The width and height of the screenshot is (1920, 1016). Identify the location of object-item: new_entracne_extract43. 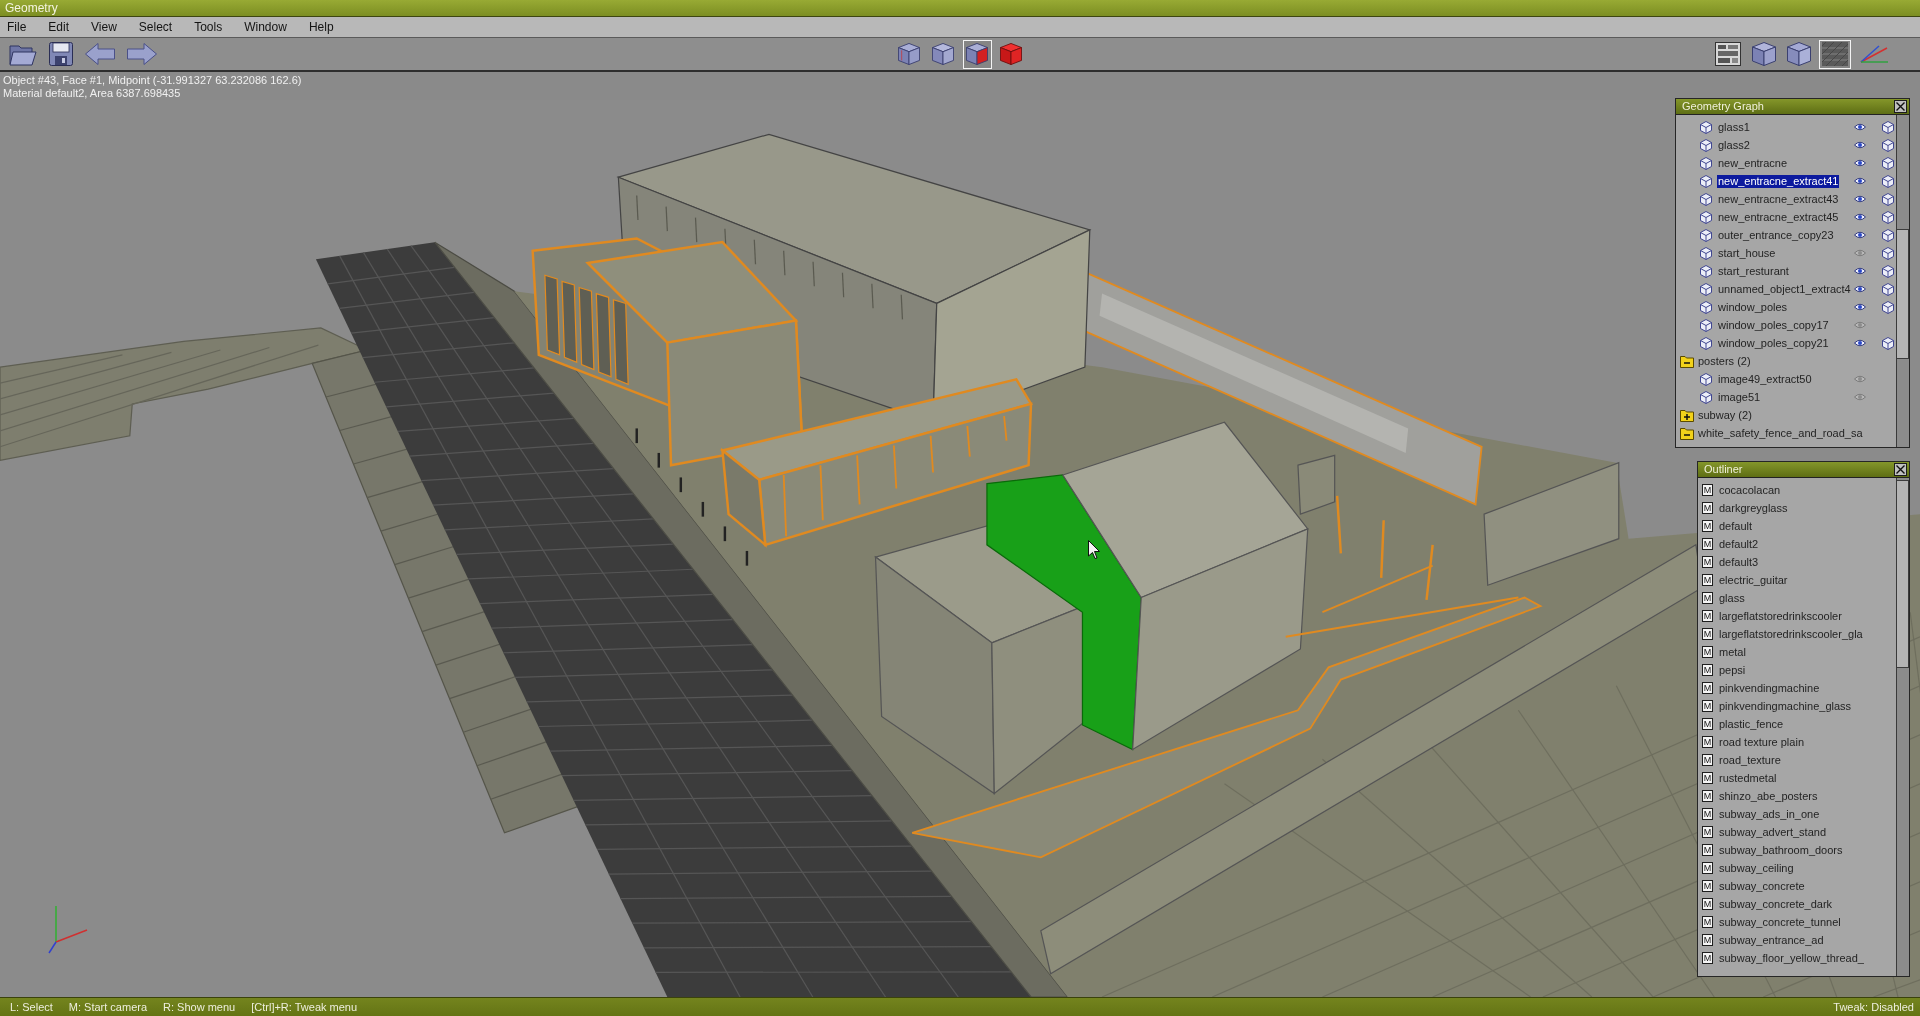
(1778, 199).